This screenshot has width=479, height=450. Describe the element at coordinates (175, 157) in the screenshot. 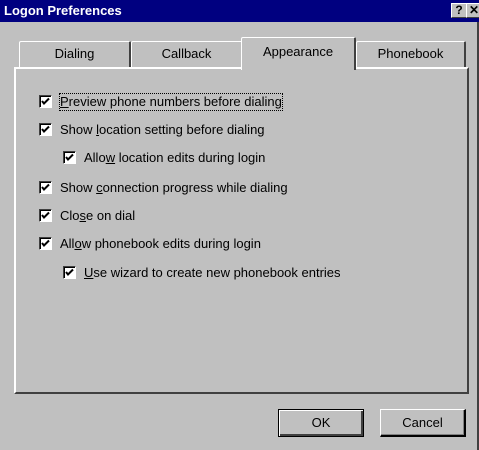

I see `option-label: Allow location edits during login` at that location.